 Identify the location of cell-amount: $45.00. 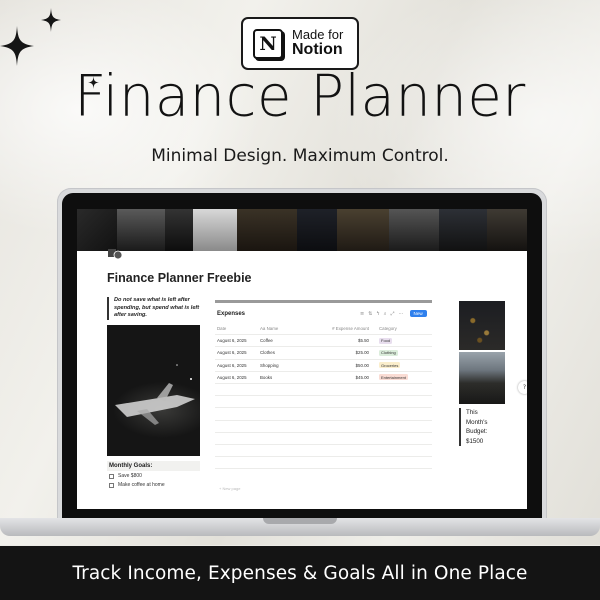
(362, 377).